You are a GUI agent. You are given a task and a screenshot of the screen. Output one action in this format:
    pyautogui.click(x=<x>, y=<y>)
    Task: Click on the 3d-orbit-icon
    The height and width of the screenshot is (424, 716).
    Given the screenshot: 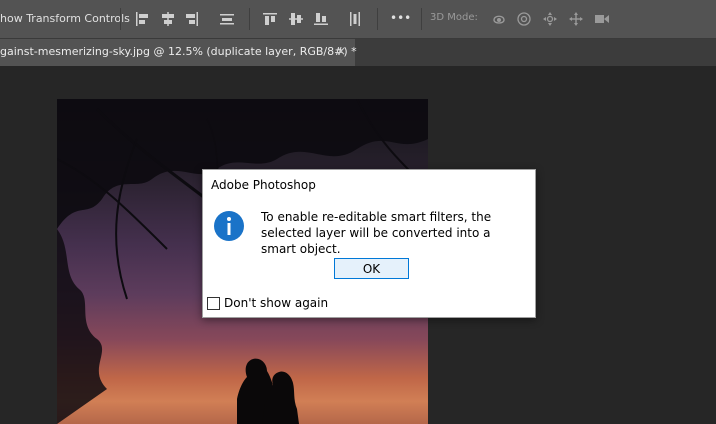 What is the action you would take?
    pyautogui.click(x=499, y=19)
    